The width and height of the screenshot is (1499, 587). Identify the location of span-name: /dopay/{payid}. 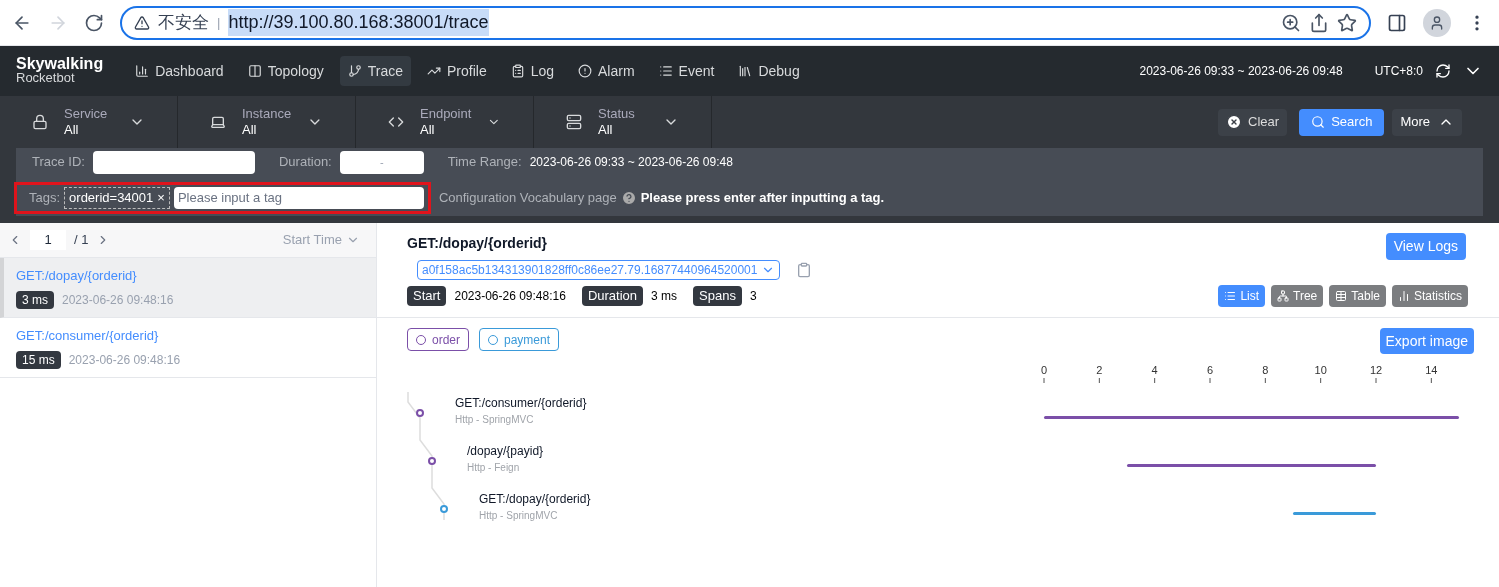
(505, 451).